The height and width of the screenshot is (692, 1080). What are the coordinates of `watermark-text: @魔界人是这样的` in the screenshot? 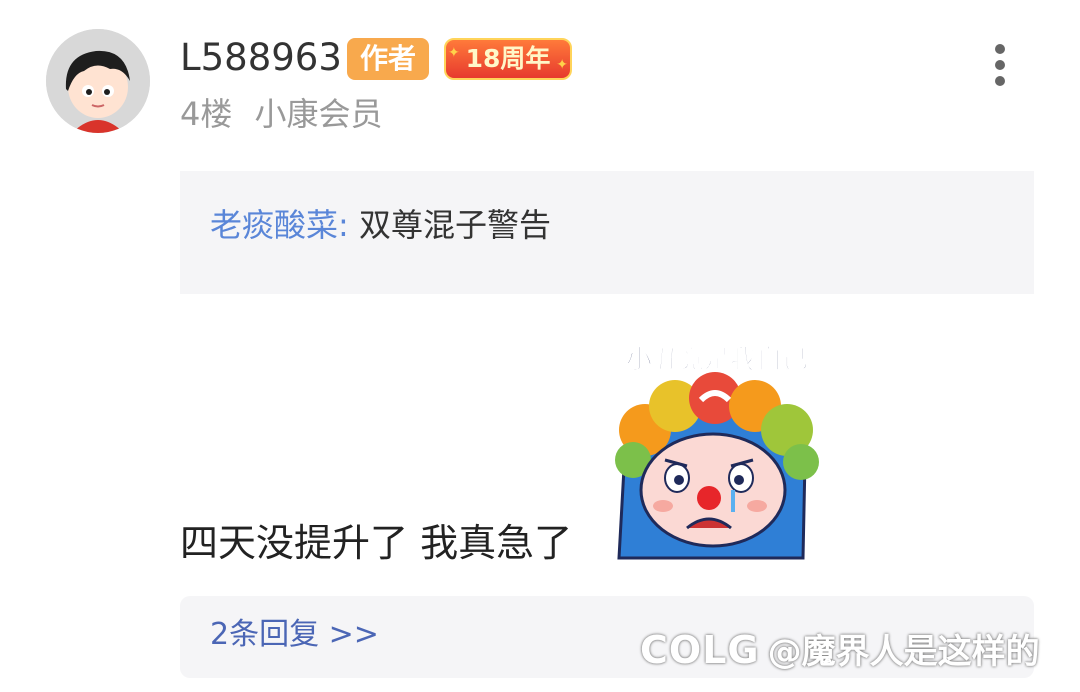 It's located at (903, 652).